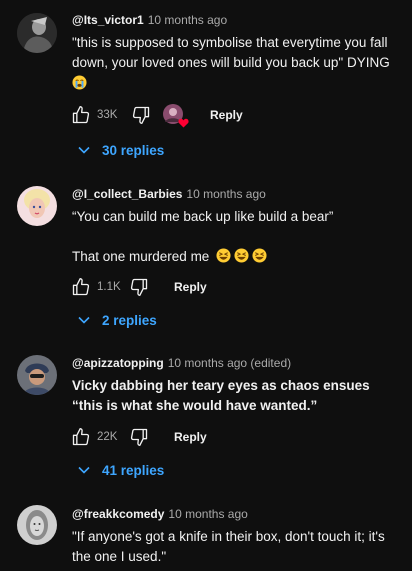  Describe the element at coordinates (183, 123) in the screenshot. I see `heart-icon` at that location.